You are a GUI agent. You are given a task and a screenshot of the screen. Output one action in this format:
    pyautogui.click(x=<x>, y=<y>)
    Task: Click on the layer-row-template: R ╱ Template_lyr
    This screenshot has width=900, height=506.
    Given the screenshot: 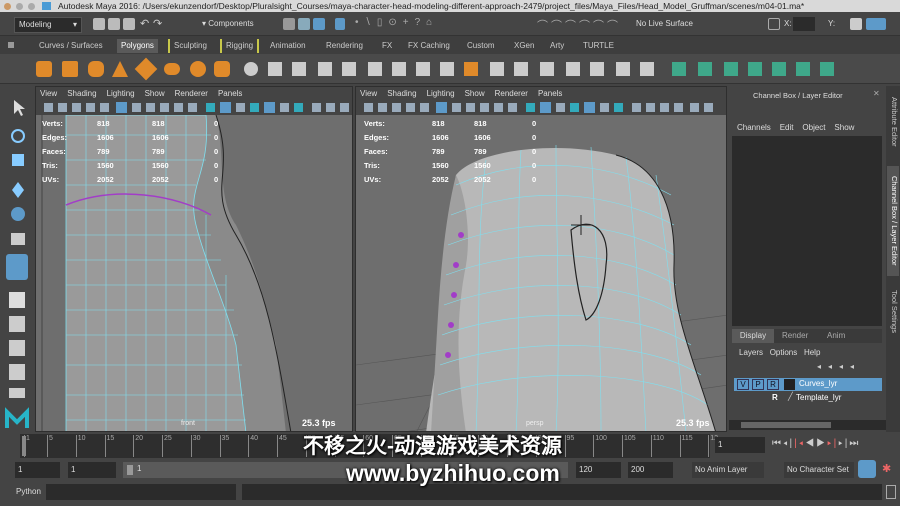 What is the action you would take?
    pyautogui.click(x=808, y=398)
    